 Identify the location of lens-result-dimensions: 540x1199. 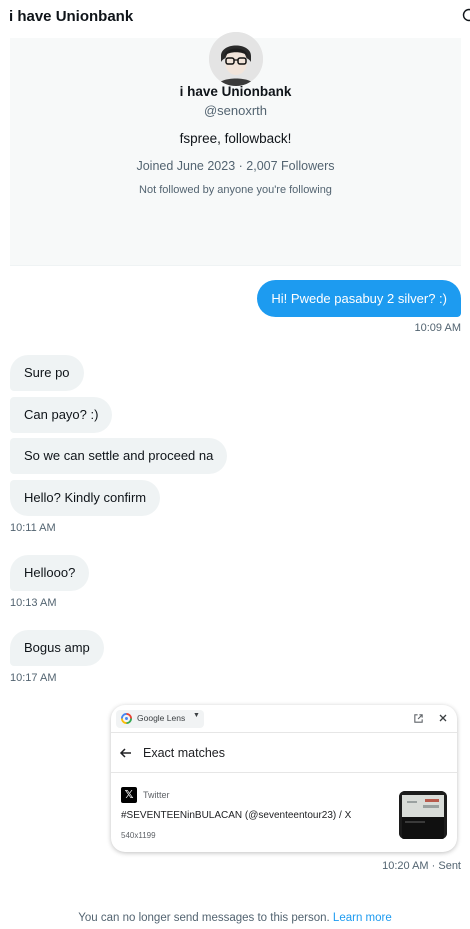
(138, 835).